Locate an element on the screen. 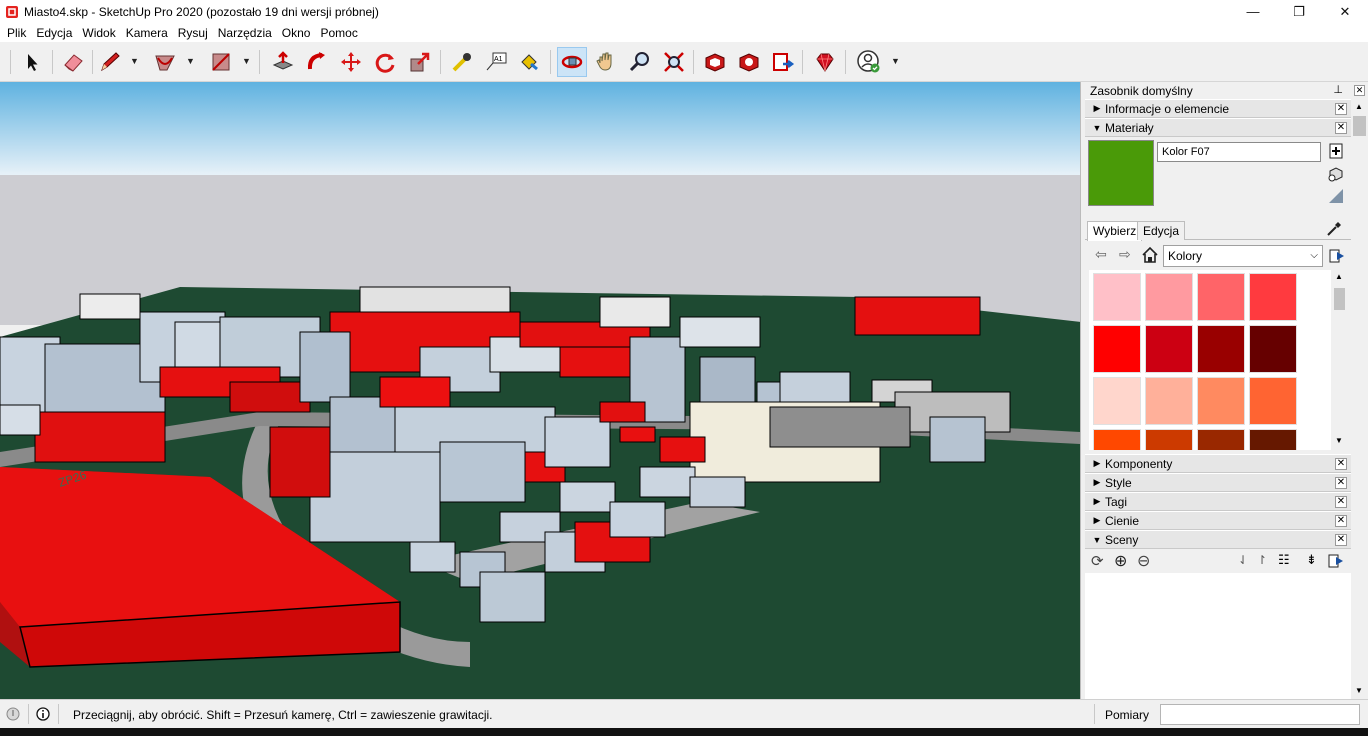 Image resolution: width=1368 pixels, height=736 pixels. menu-kamera: Kamera is located at coordinates (147, 33).